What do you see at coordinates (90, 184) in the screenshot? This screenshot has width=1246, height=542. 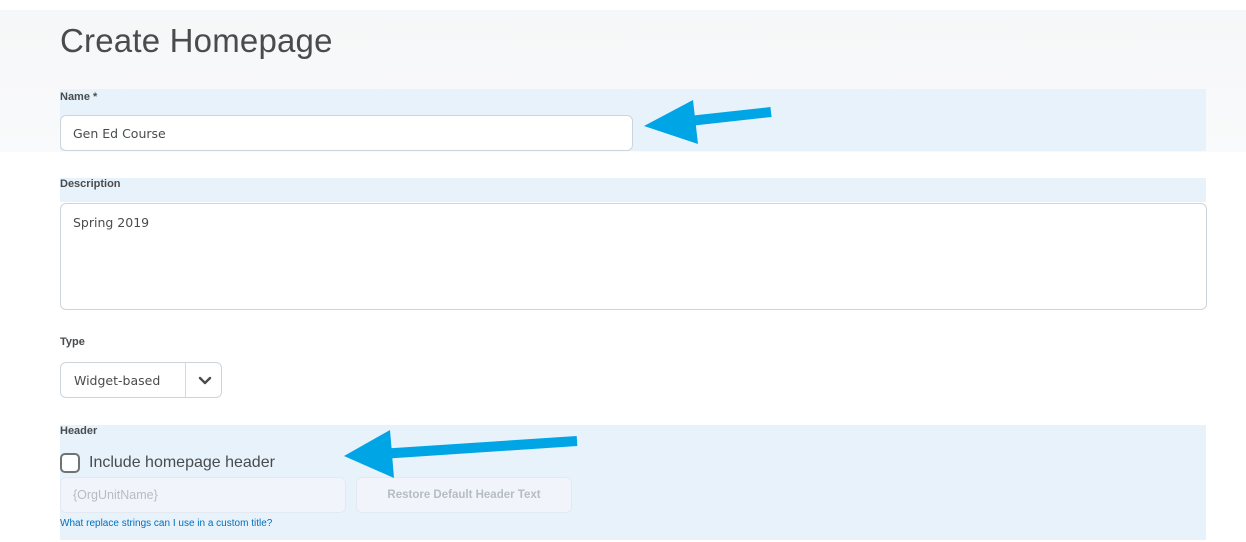 I see `description-label: Description` at bounding box center [90, 184].